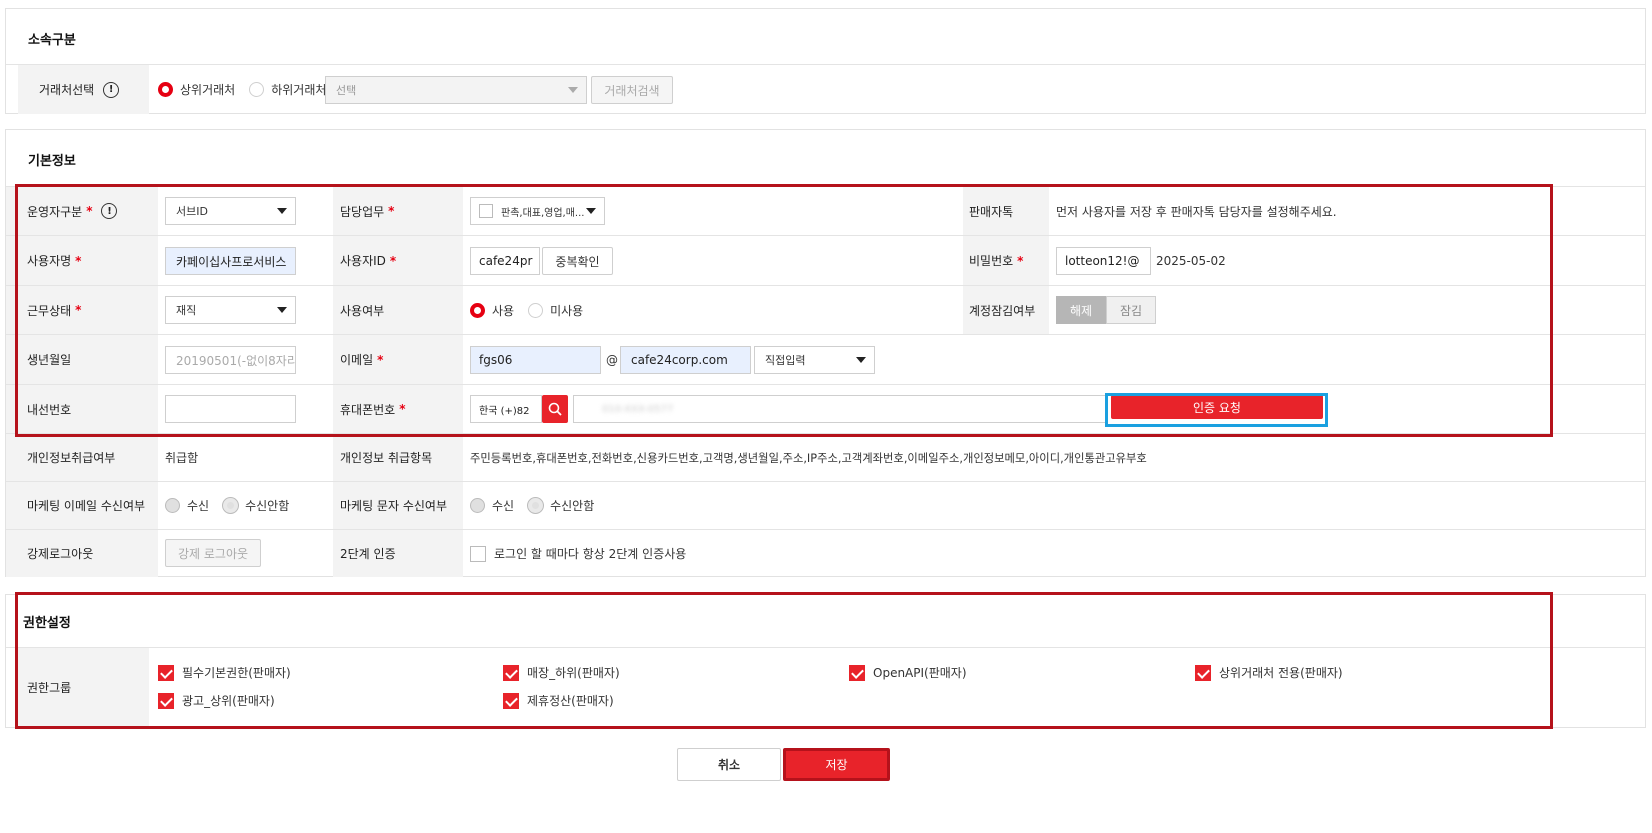  Describe the element at coordinates (825, 687) in the screenshot. I see `permission-group-row: 권한그룹` at that location.